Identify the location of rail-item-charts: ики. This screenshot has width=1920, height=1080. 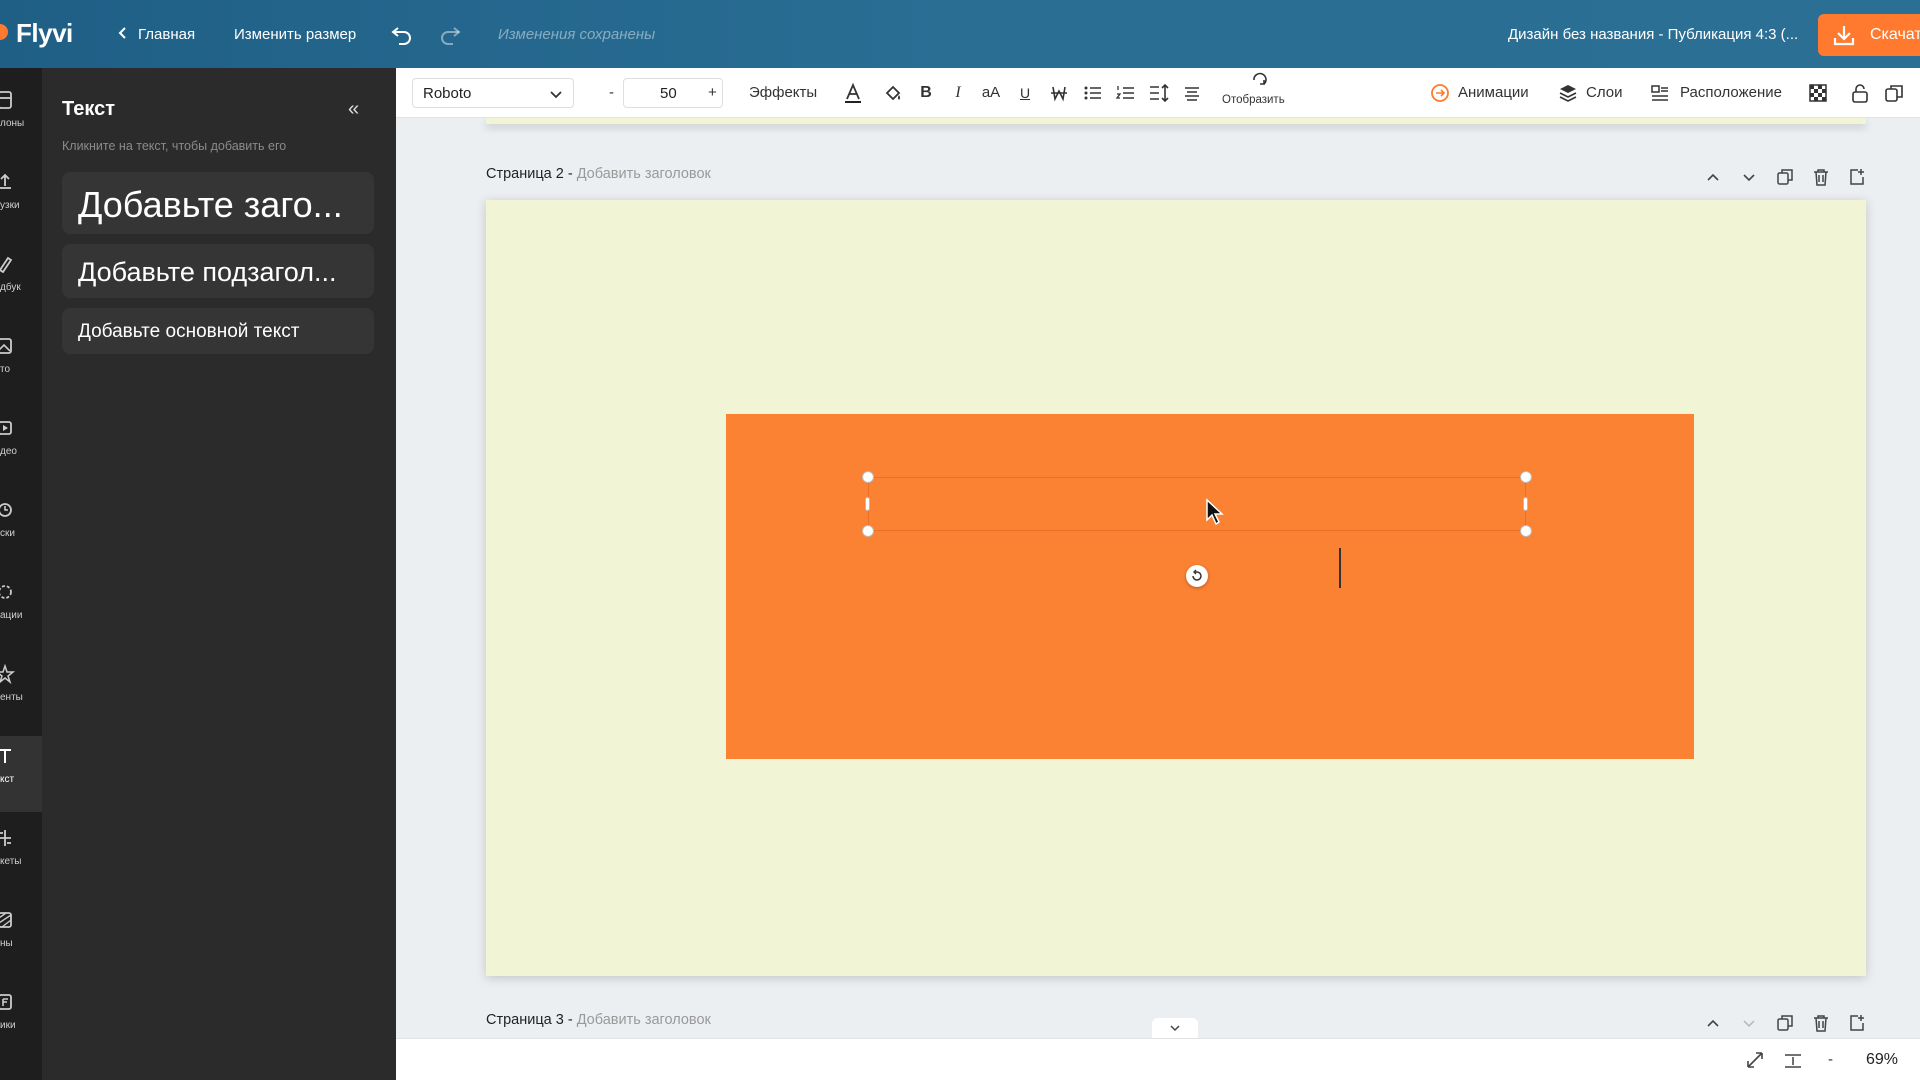
(21, 1020).